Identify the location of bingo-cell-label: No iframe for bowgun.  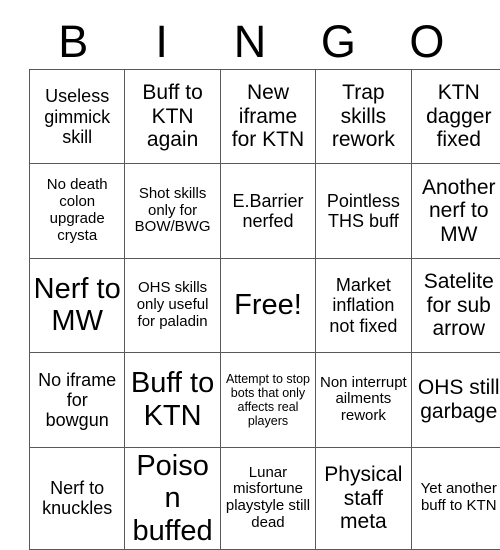
(77, 400).